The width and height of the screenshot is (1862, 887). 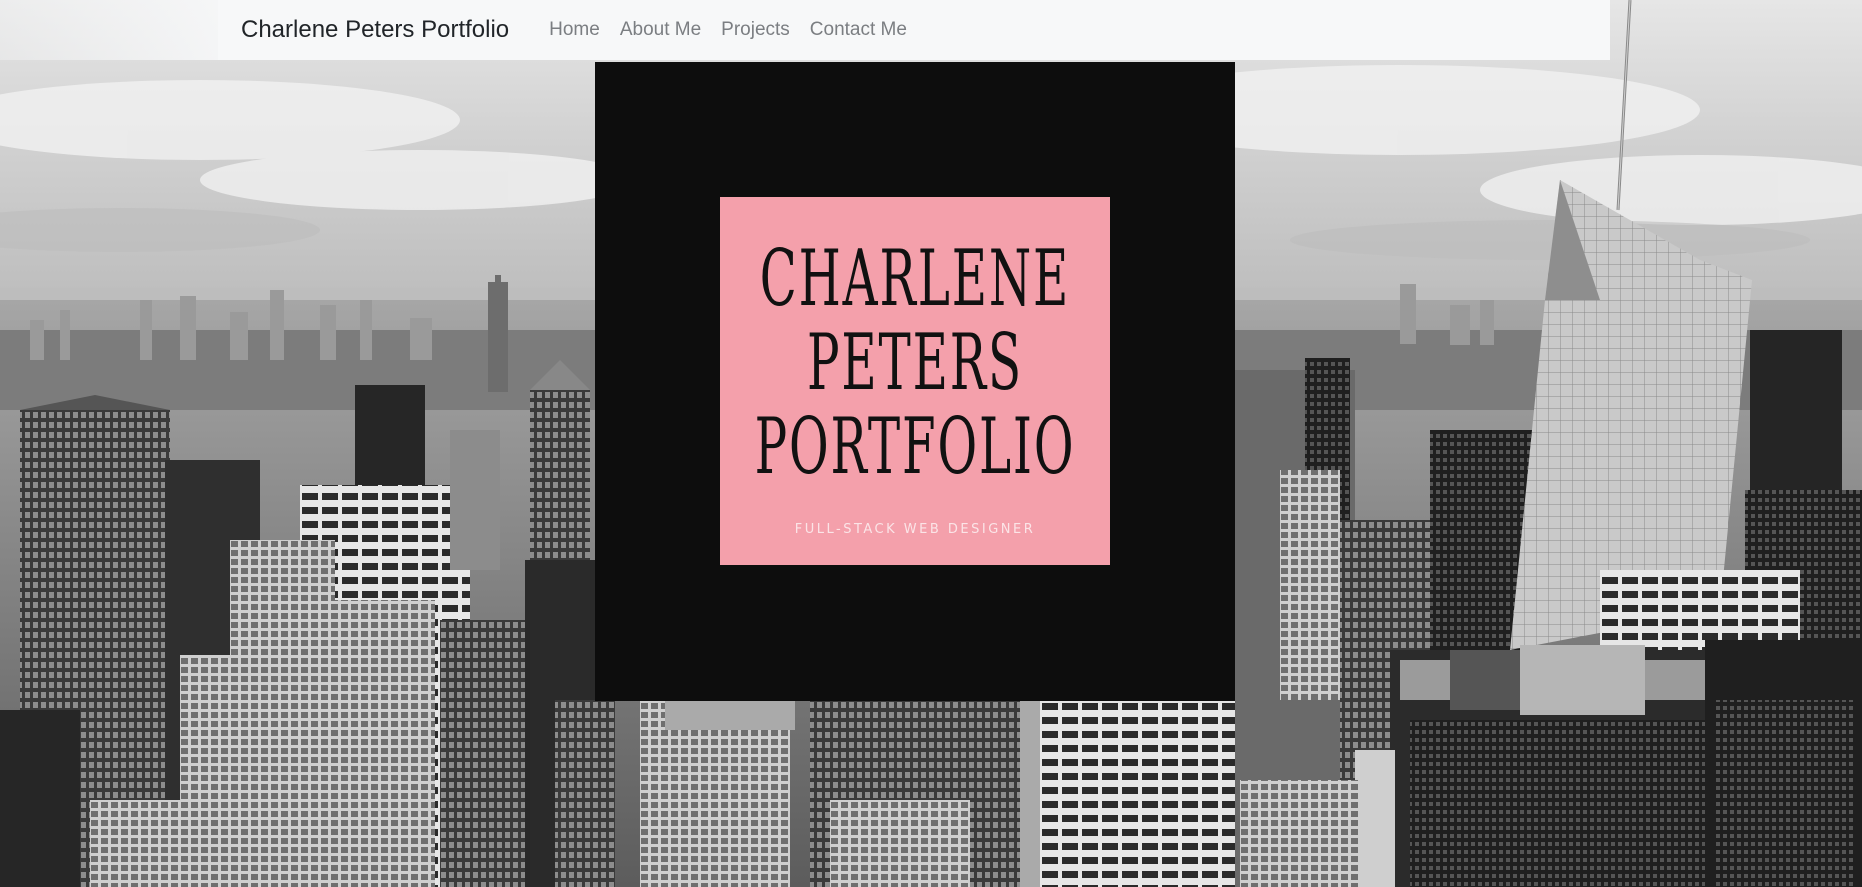 What do you see at coordinates (915, 529) in the screenshot?
I see `logo-subtitle: FULL-STACK WEB DESIGNER` at bounding box center [915, 529].